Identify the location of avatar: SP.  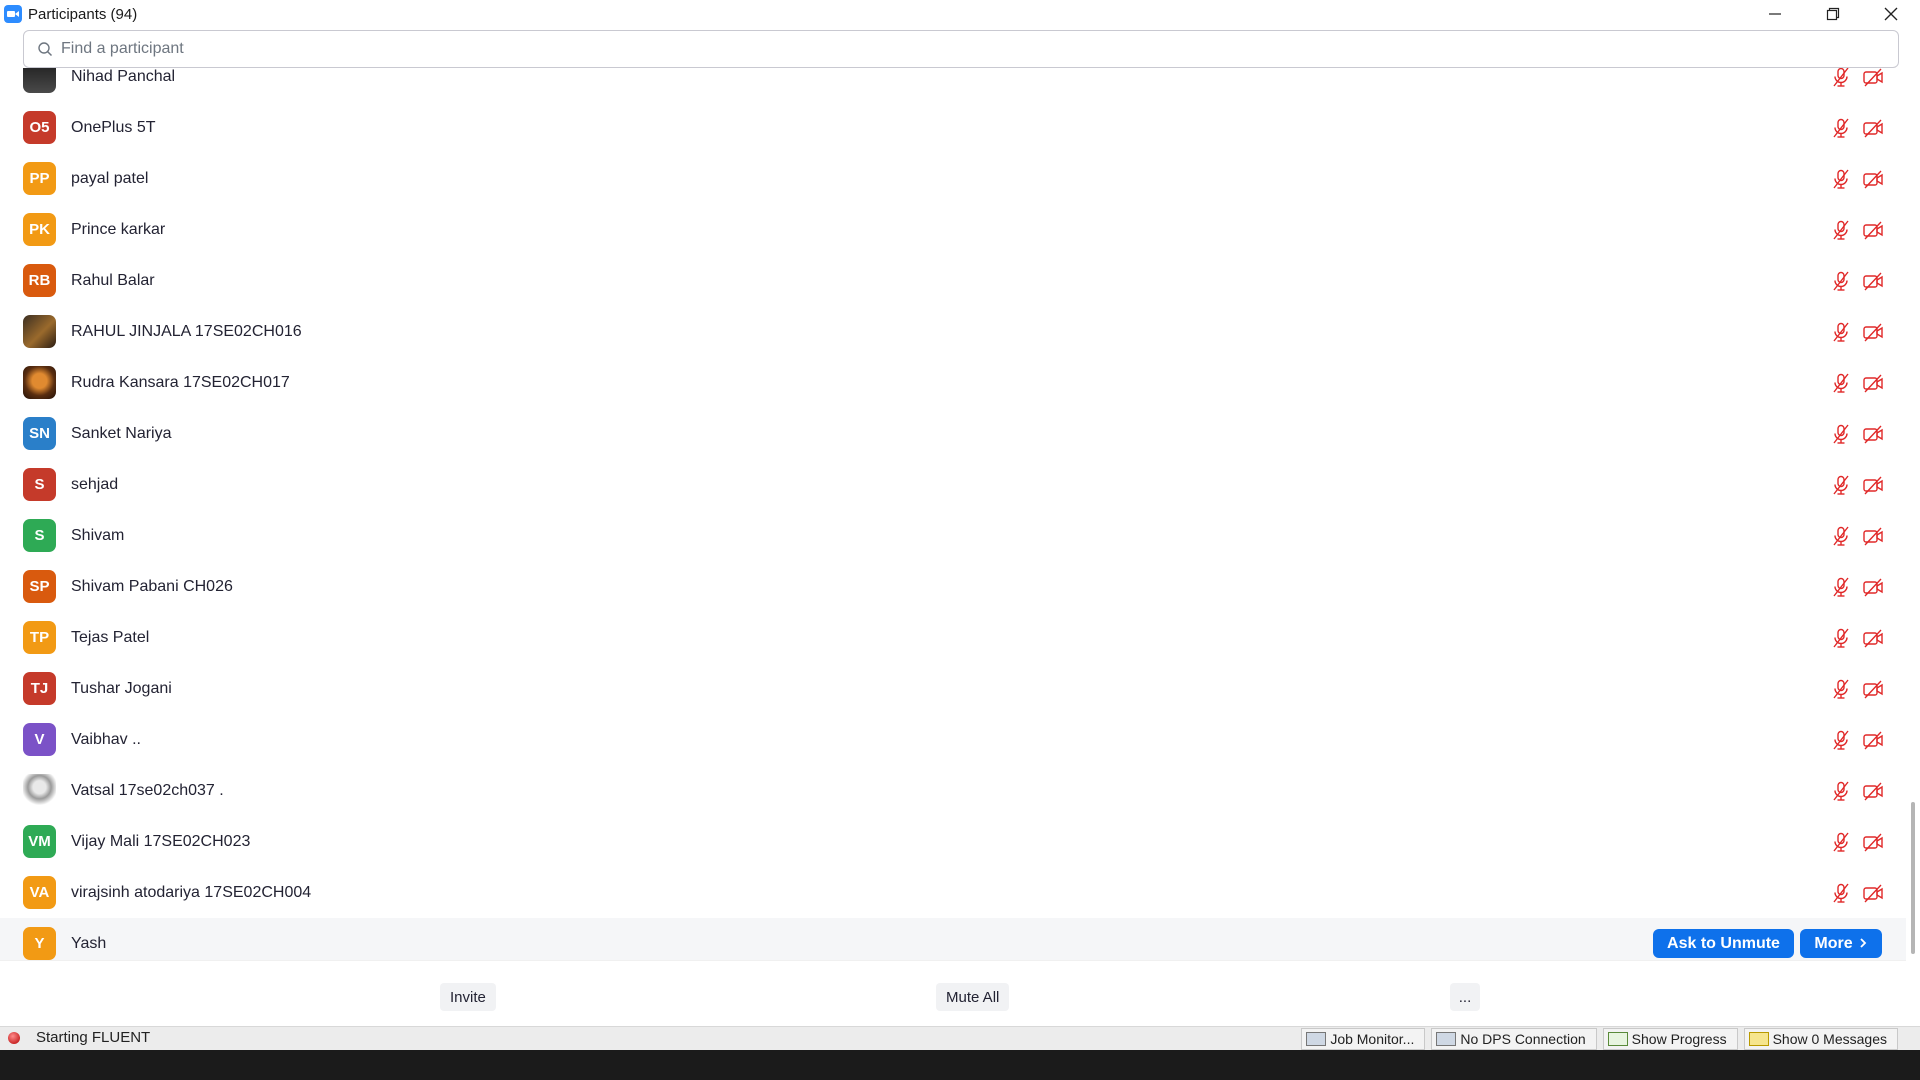
(39, 586).